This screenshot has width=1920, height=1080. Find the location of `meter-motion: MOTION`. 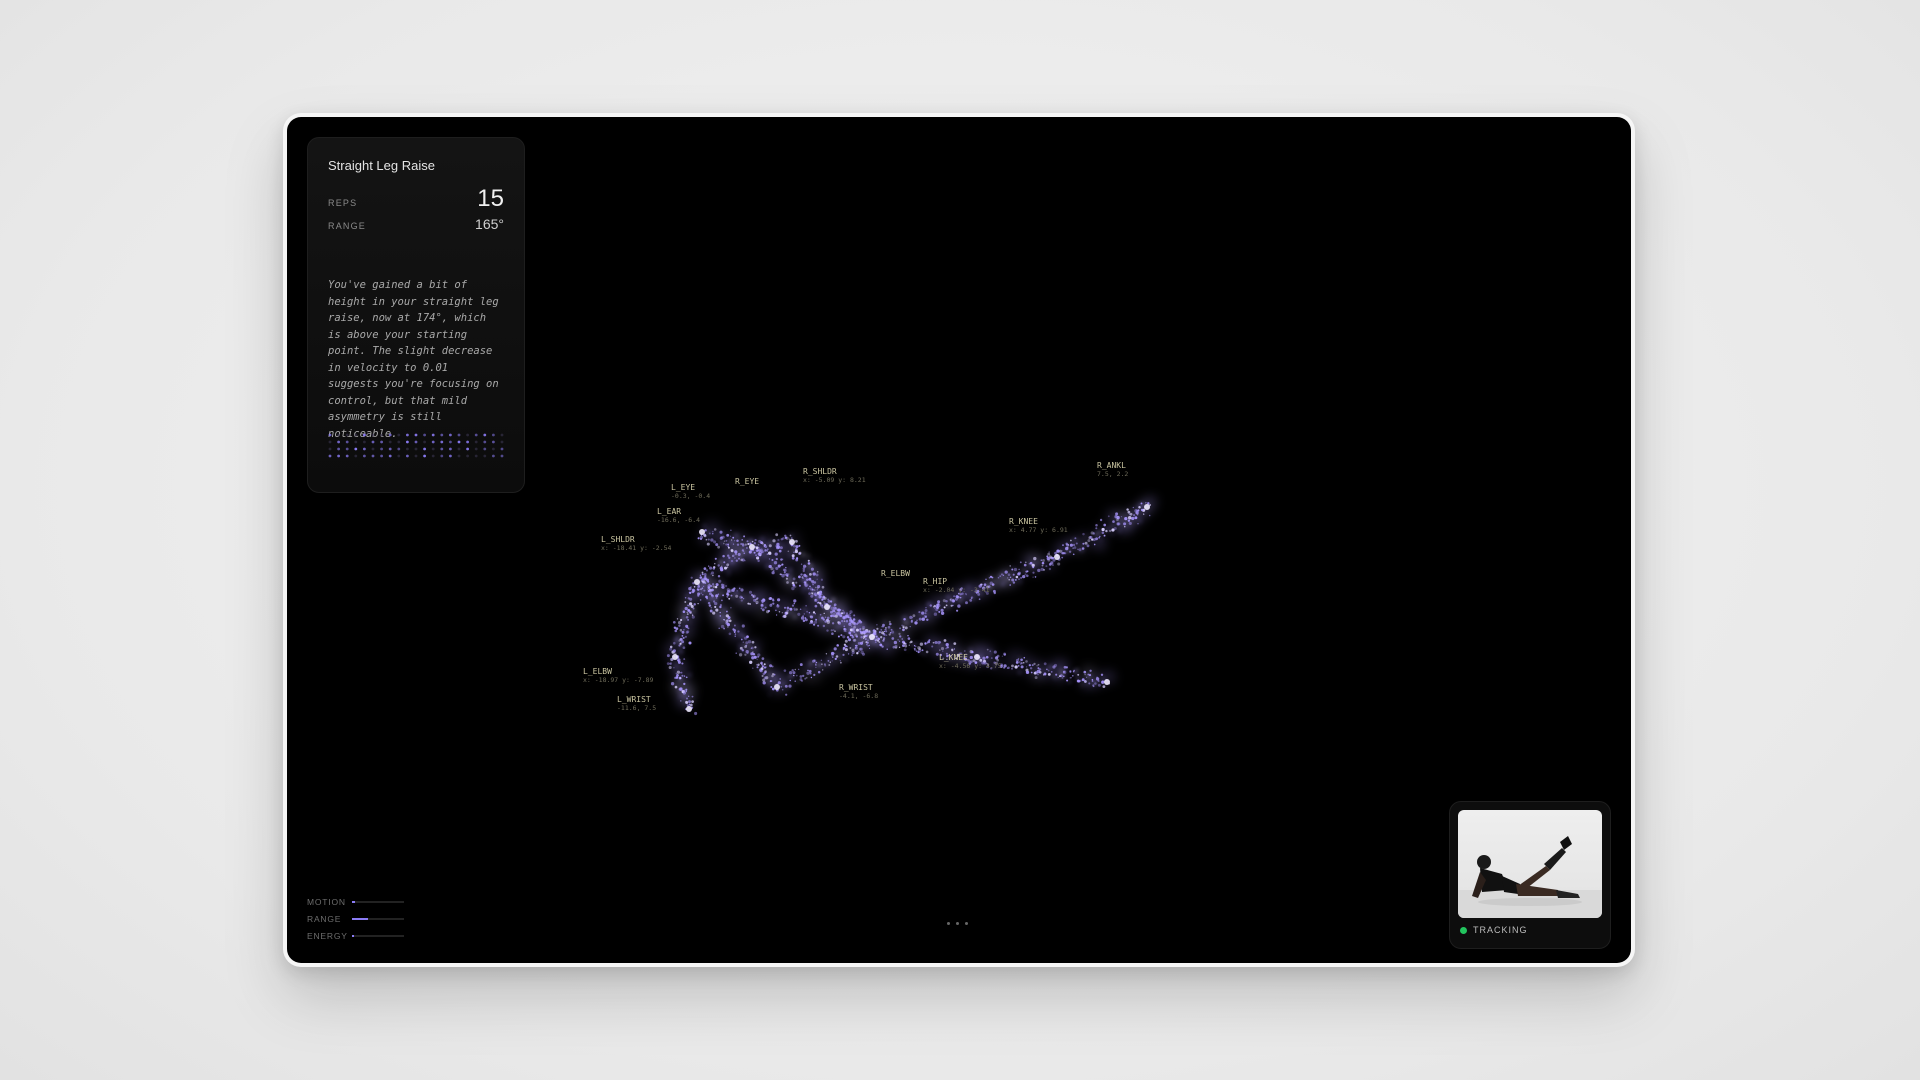

meter-motion: MOTION is located at coordinates (355, 901).